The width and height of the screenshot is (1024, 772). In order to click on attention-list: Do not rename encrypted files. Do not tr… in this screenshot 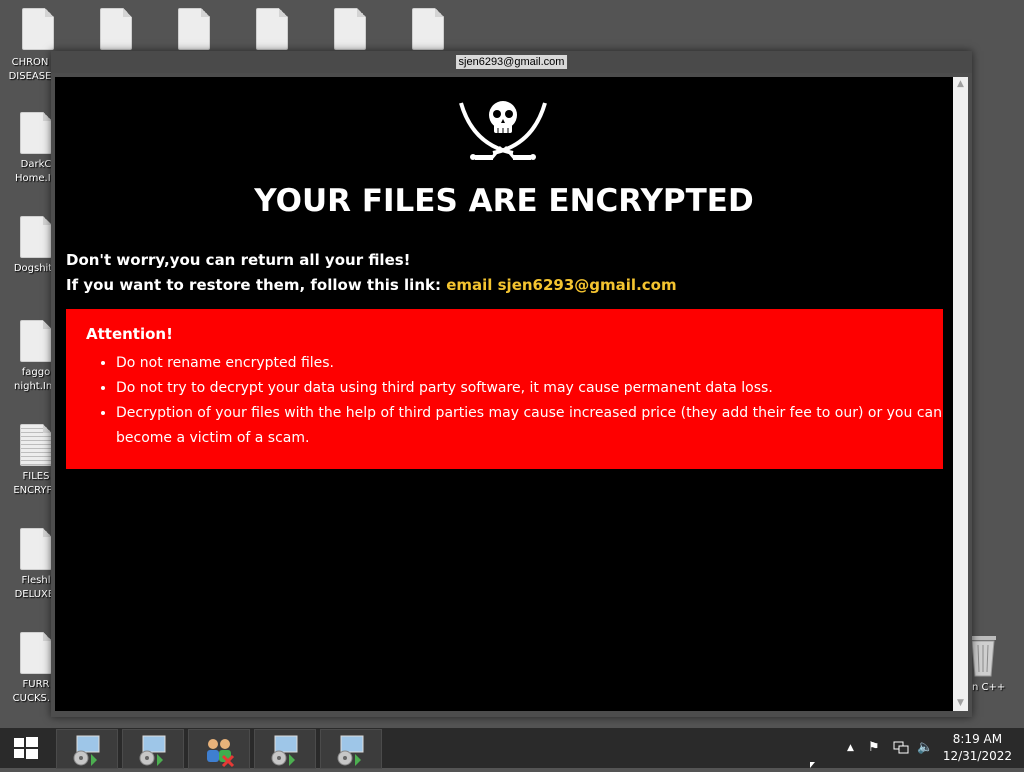, I will do `click(514, 401)`.